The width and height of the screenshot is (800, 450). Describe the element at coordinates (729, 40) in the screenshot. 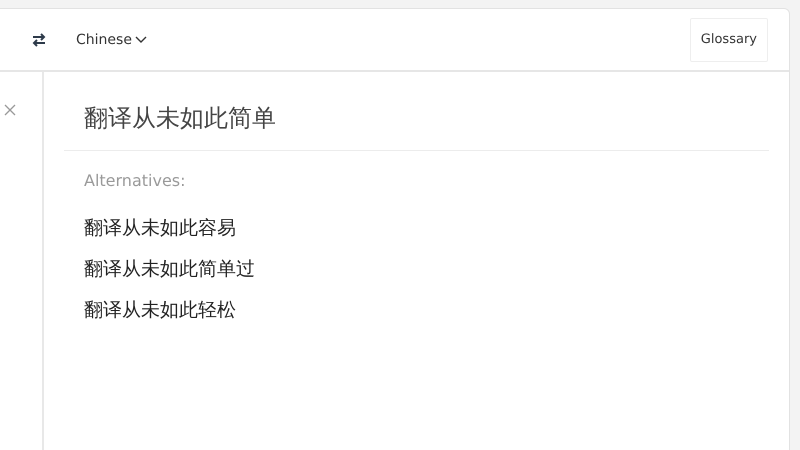

I see `glossary-button: Glossary` at that location.